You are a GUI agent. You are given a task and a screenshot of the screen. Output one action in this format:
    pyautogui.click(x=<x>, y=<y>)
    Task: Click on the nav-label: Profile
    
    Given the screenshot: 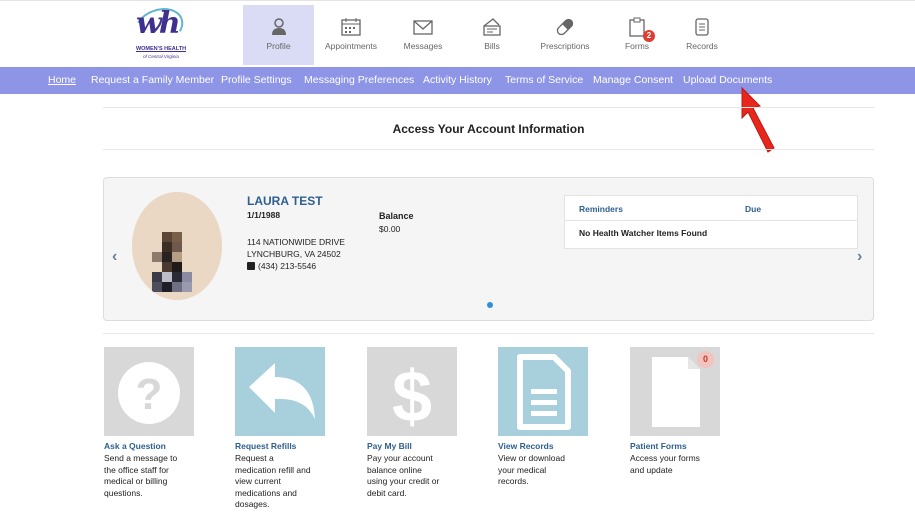 What is the action you would take?
    pyautogui.click(x=278, y=46)
    